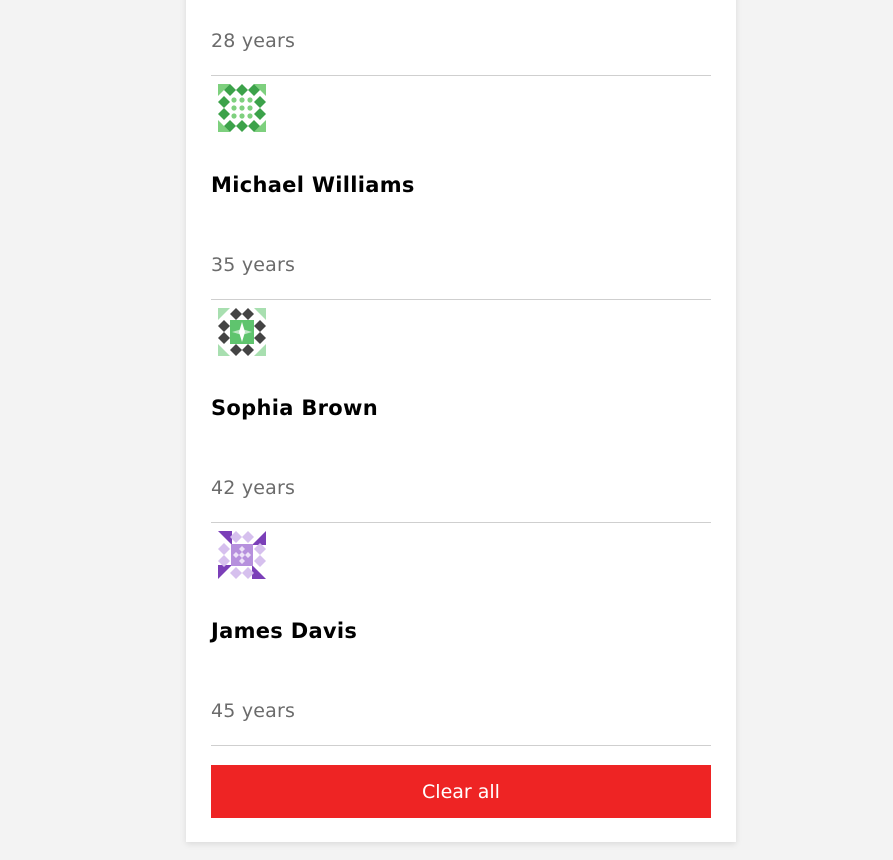 The width and height of the screenshot is (893, 860). I want to click on person-age: 42 years, so click(253, 488).